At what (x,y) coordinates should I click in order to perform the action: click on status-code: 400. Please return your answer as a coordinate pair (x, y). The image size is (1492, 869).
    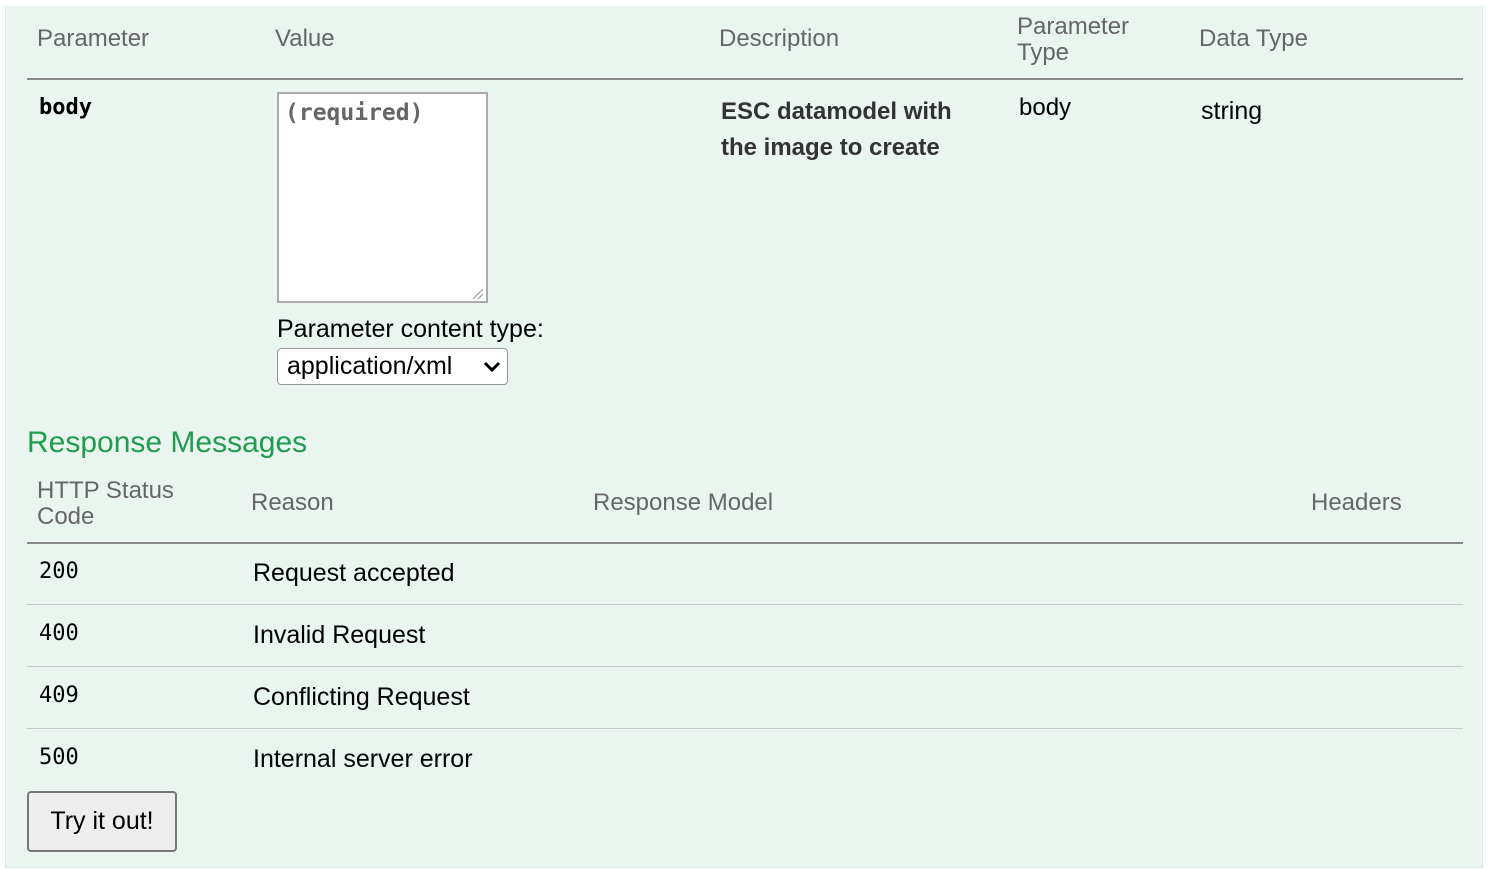
    Looking at the image, I should click on (59, 633).